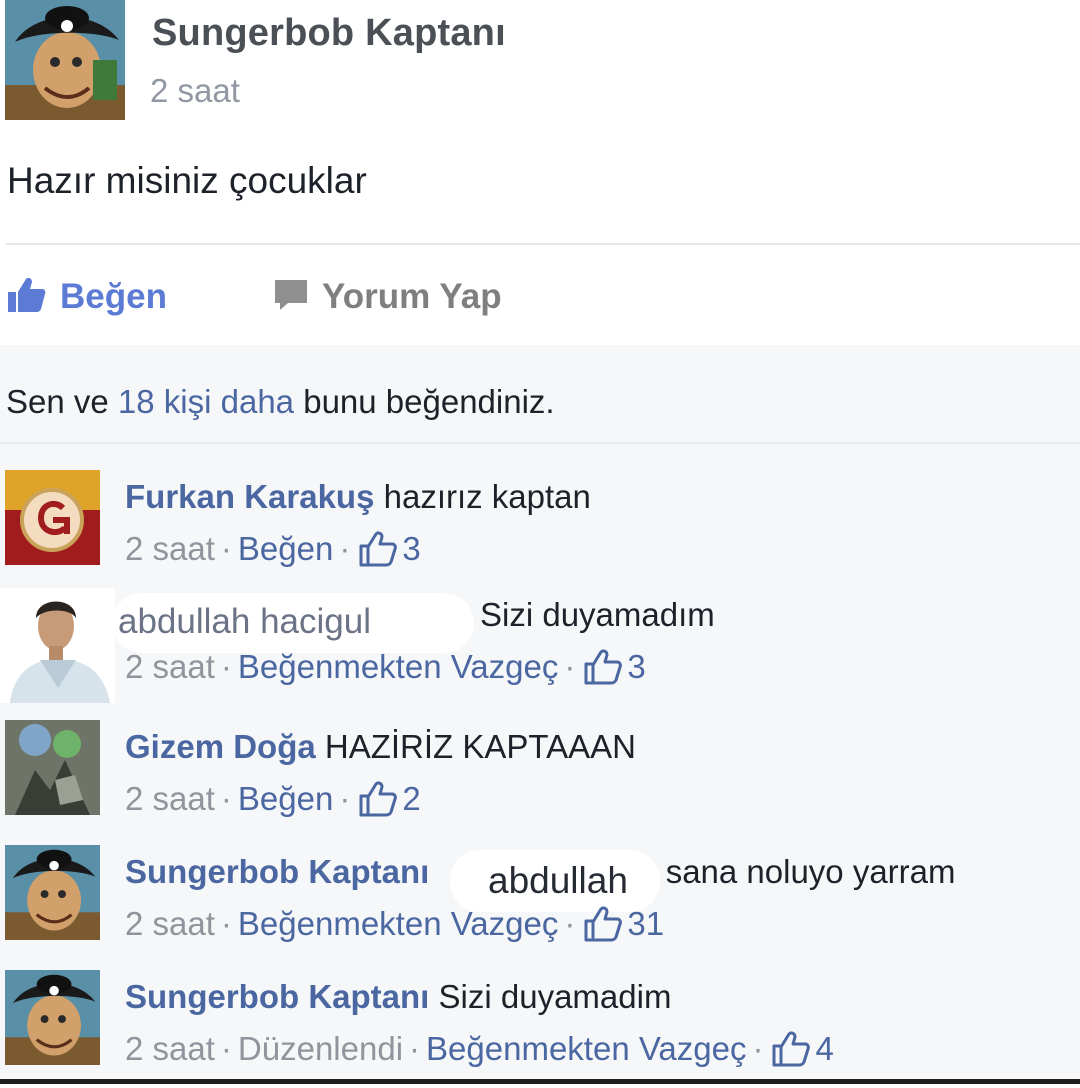 The image size is (1080, 1088). What do you see at coordinates (27, 297) in the screenshot?
I see `thumbs-up-icon` at bounding box center [27, 297].